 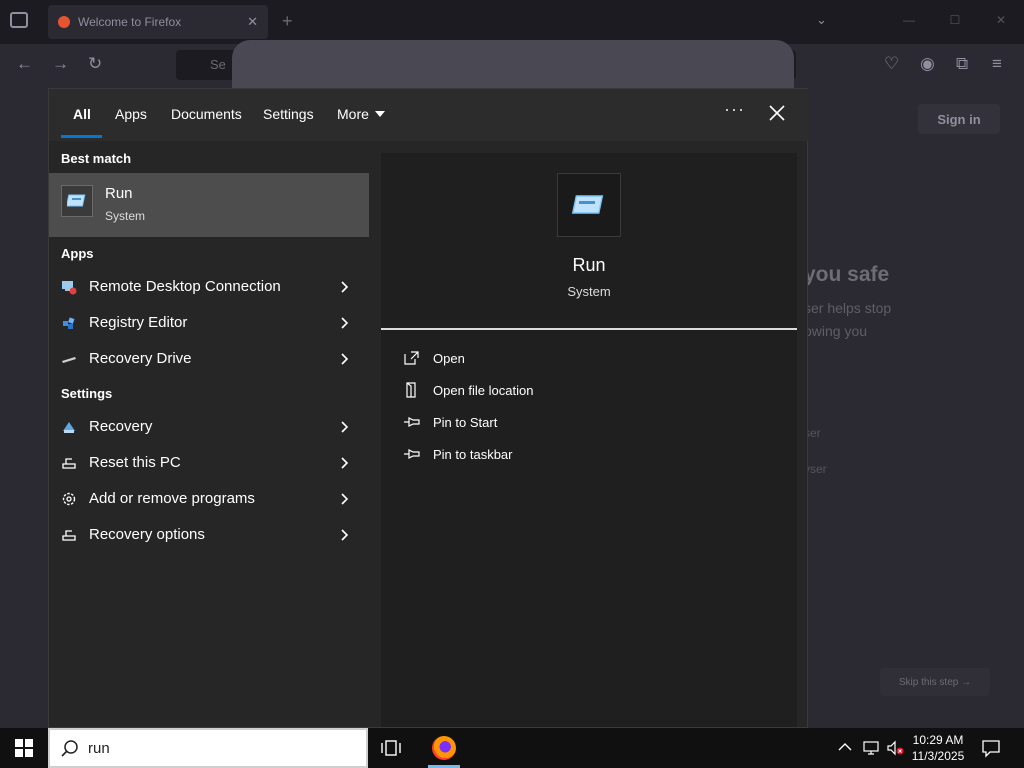 What do you see at coordinates (138, 322) in the screenshot?
I see `result-label: Registry Editor` at bounding box center [138, 322].